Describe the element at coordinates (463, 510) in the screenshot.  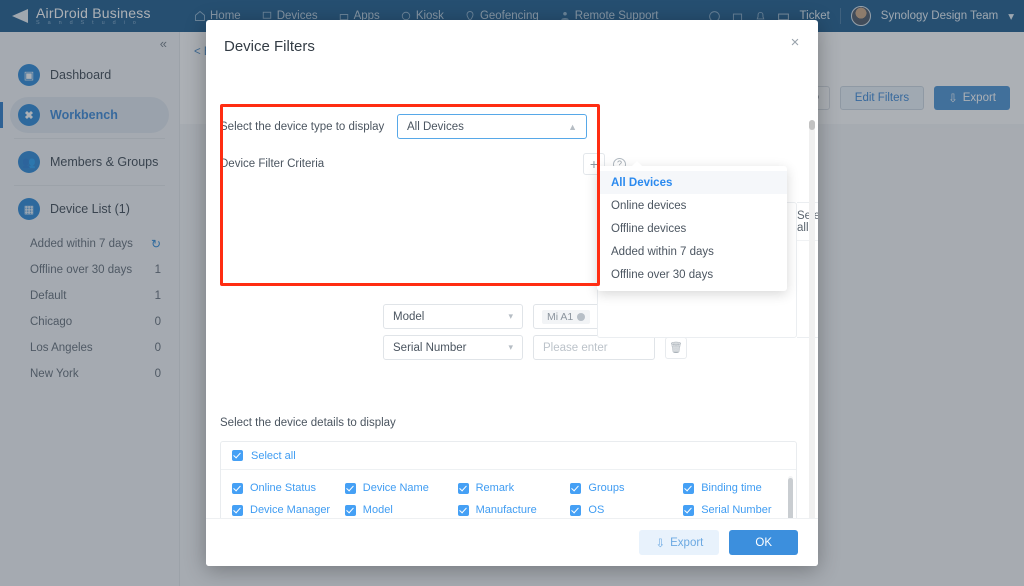
I see `checkbox-manufacture` at that location.